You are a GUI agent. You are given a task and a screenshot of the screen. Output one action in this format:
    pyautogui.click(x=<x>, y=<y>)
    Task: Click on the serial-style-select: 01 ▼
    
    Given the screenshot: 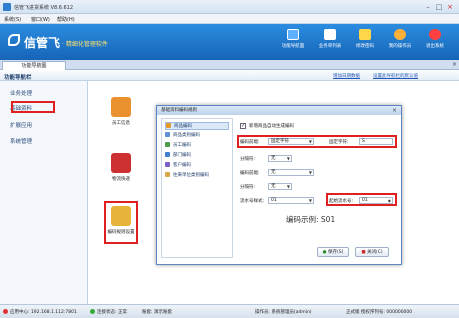 What is the action you would take?
    pyautogui.click(x=291, y=200)
    